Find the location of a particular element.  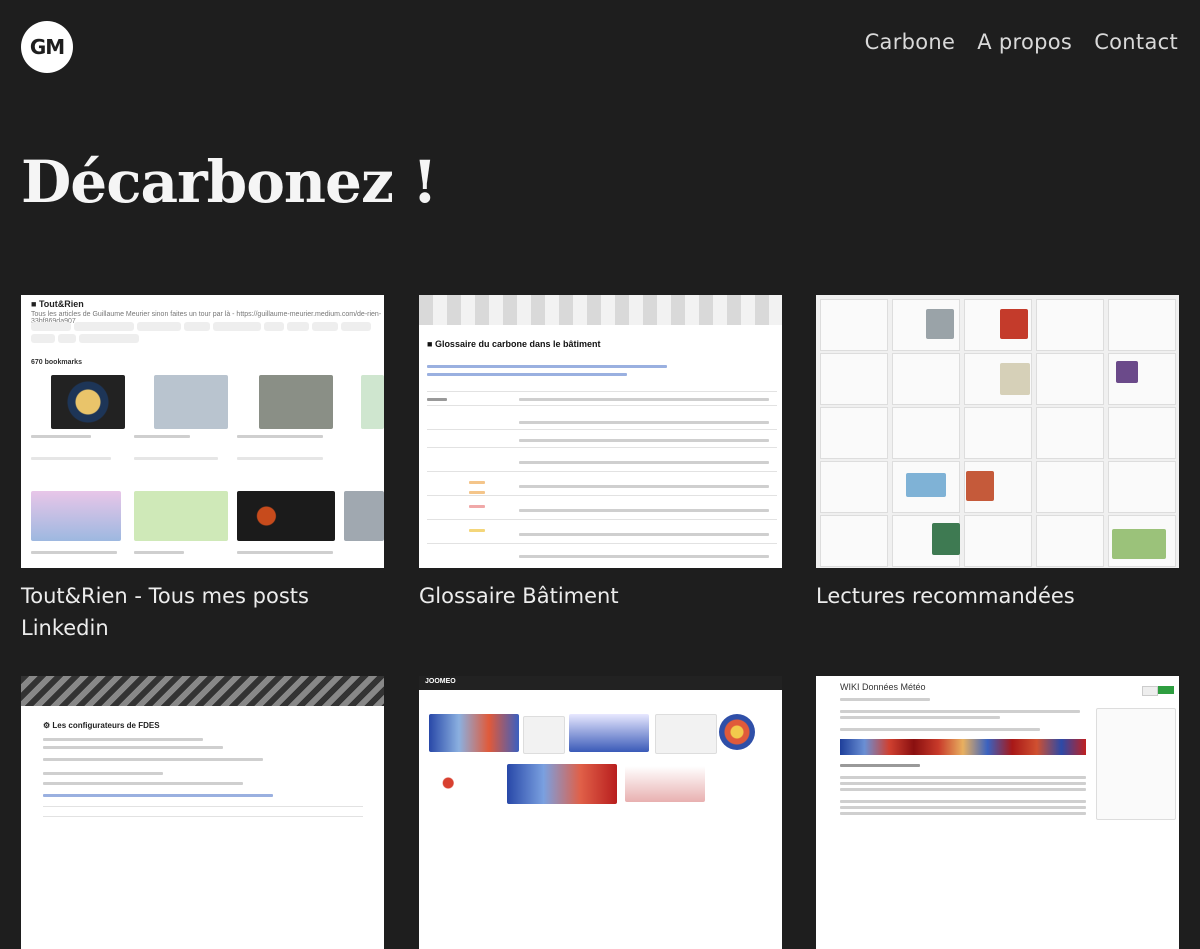

thumb-tags is located at coordinates (206, 332).